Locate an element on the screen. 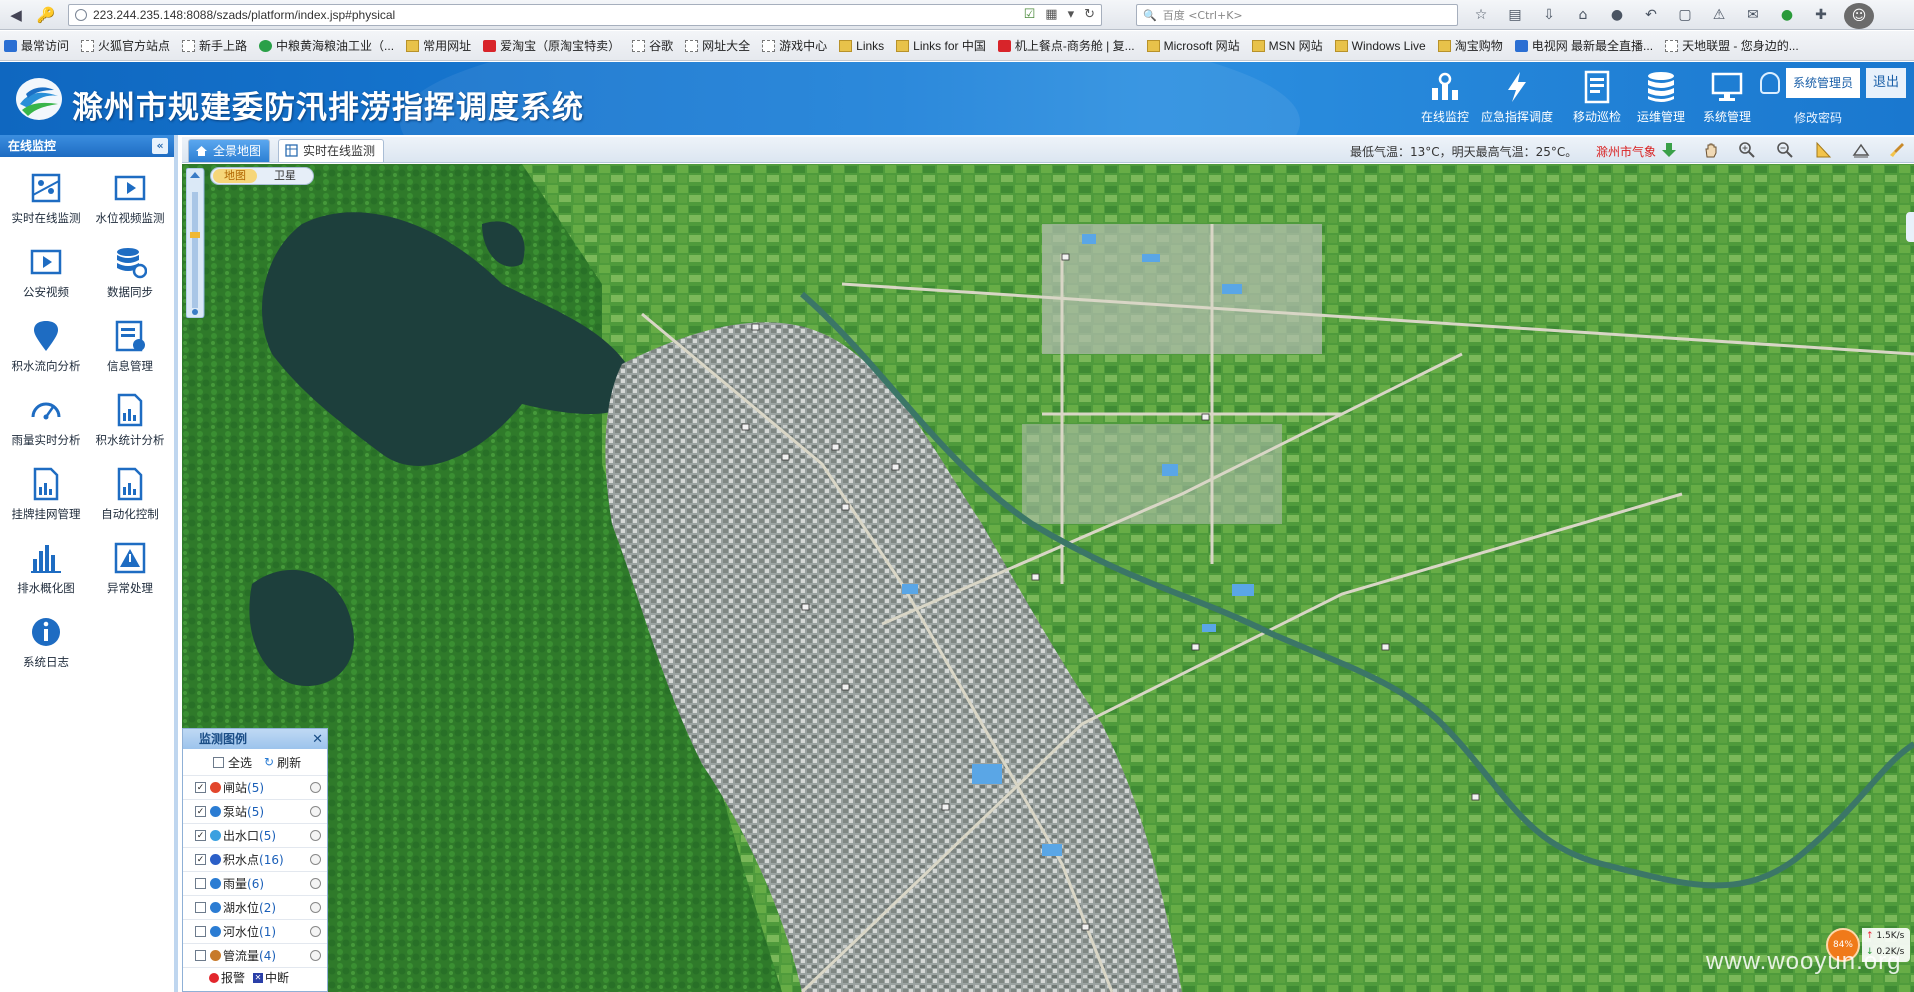 This screenshot has height=992, width=1914. dropdown-icon: ▾ is located at coordinates (1071, 14).